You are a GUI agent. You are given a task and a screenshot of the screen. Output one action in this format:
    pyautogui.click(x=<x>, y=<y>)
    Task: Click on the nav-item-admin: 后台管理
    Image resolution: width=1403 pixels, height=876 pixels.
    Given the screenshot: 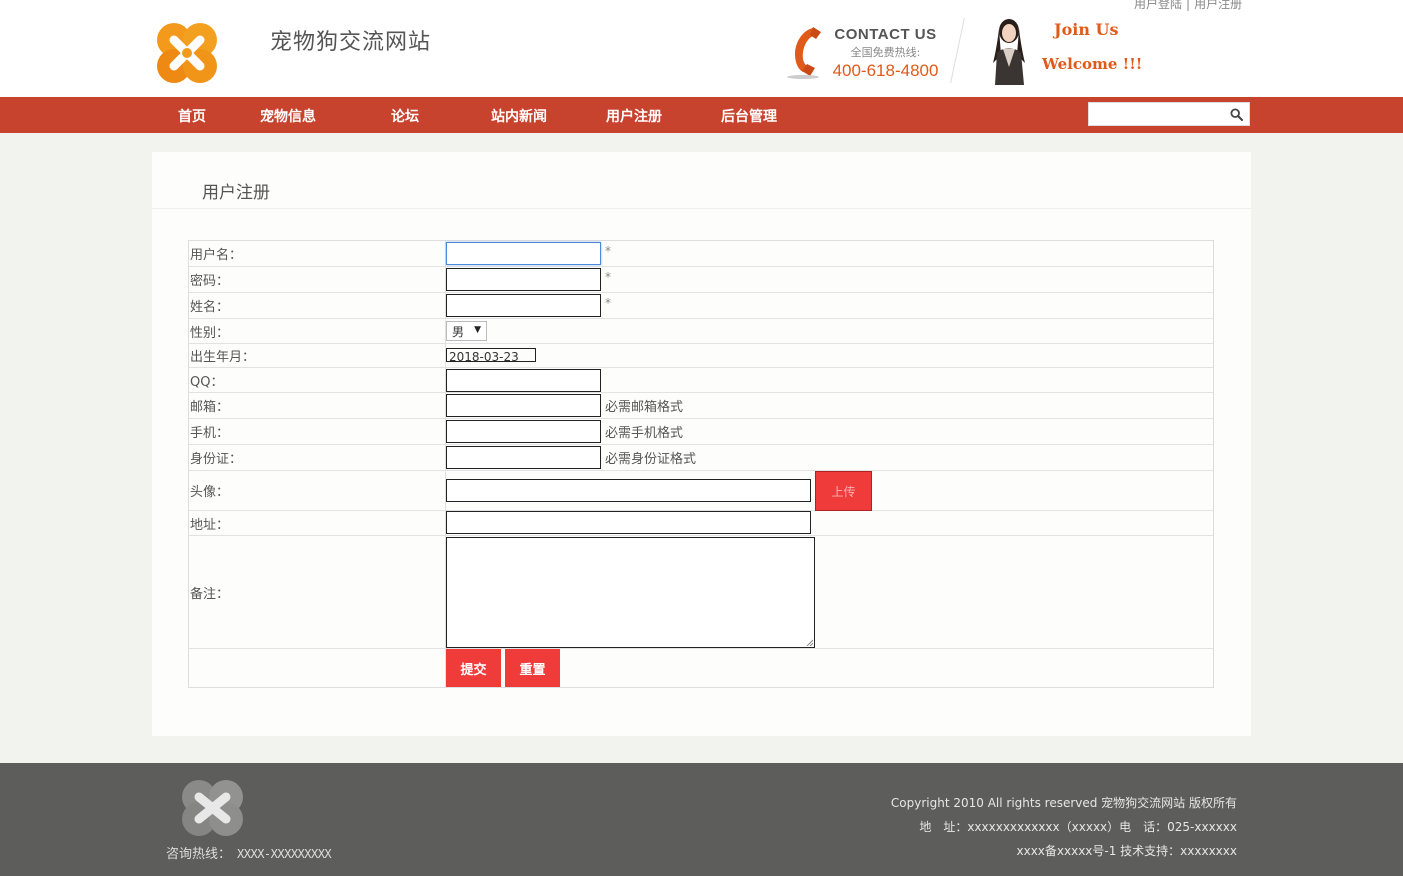 What is the action you would take?
    pyautogui.click(x=749, y=116)
    